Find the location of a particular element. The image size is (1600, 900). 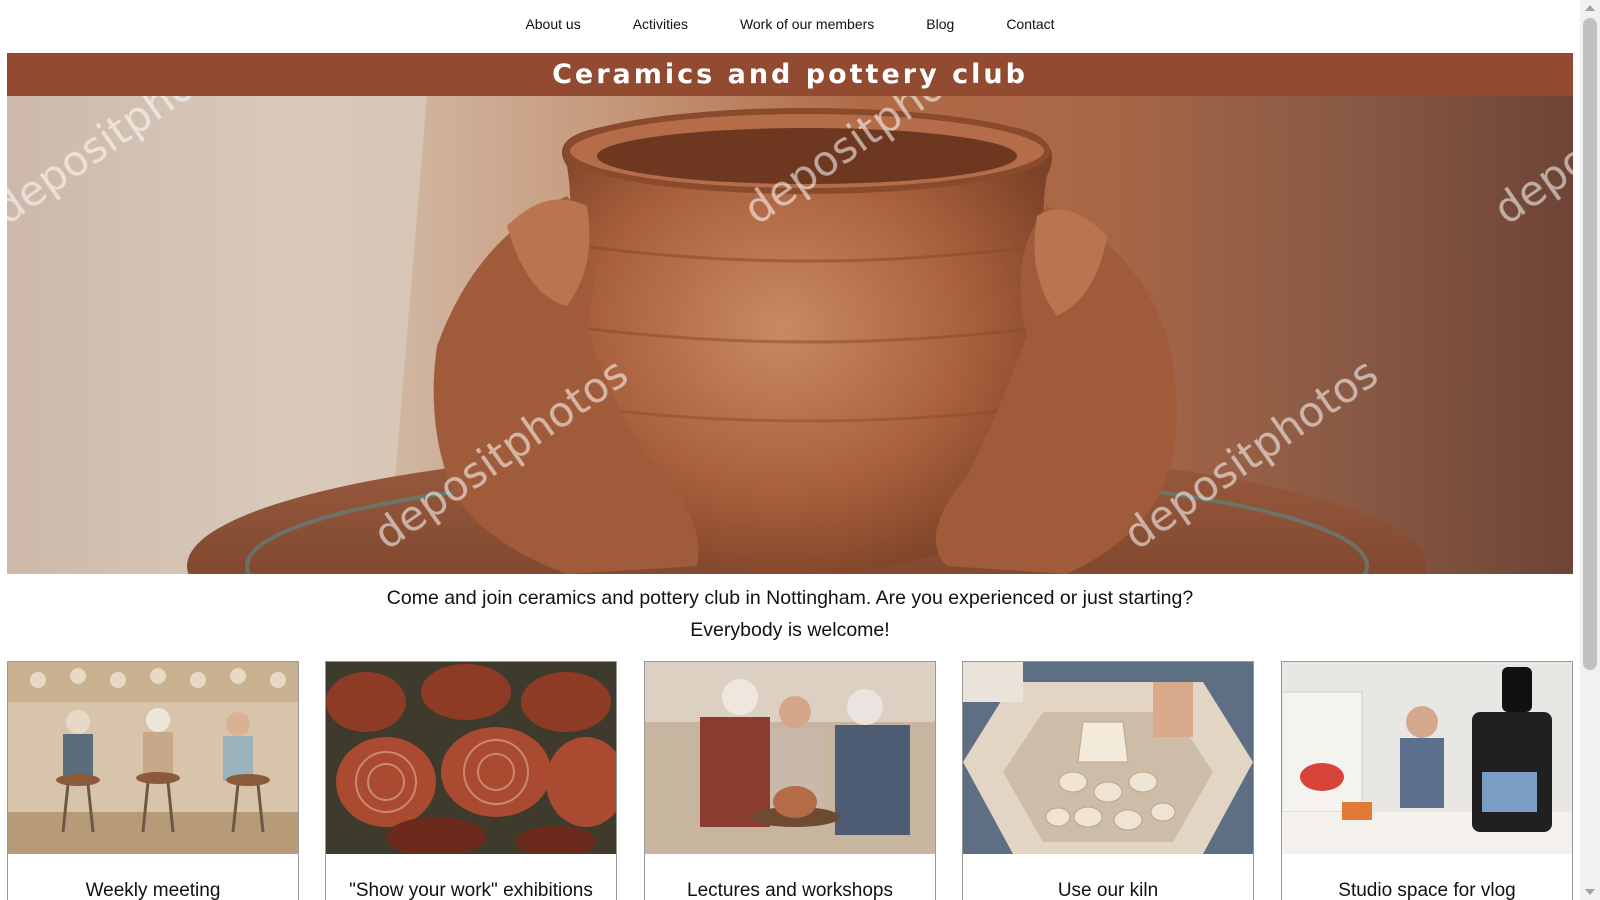

card-caption: Lectures and workshops is located at coordinates (790, 890).